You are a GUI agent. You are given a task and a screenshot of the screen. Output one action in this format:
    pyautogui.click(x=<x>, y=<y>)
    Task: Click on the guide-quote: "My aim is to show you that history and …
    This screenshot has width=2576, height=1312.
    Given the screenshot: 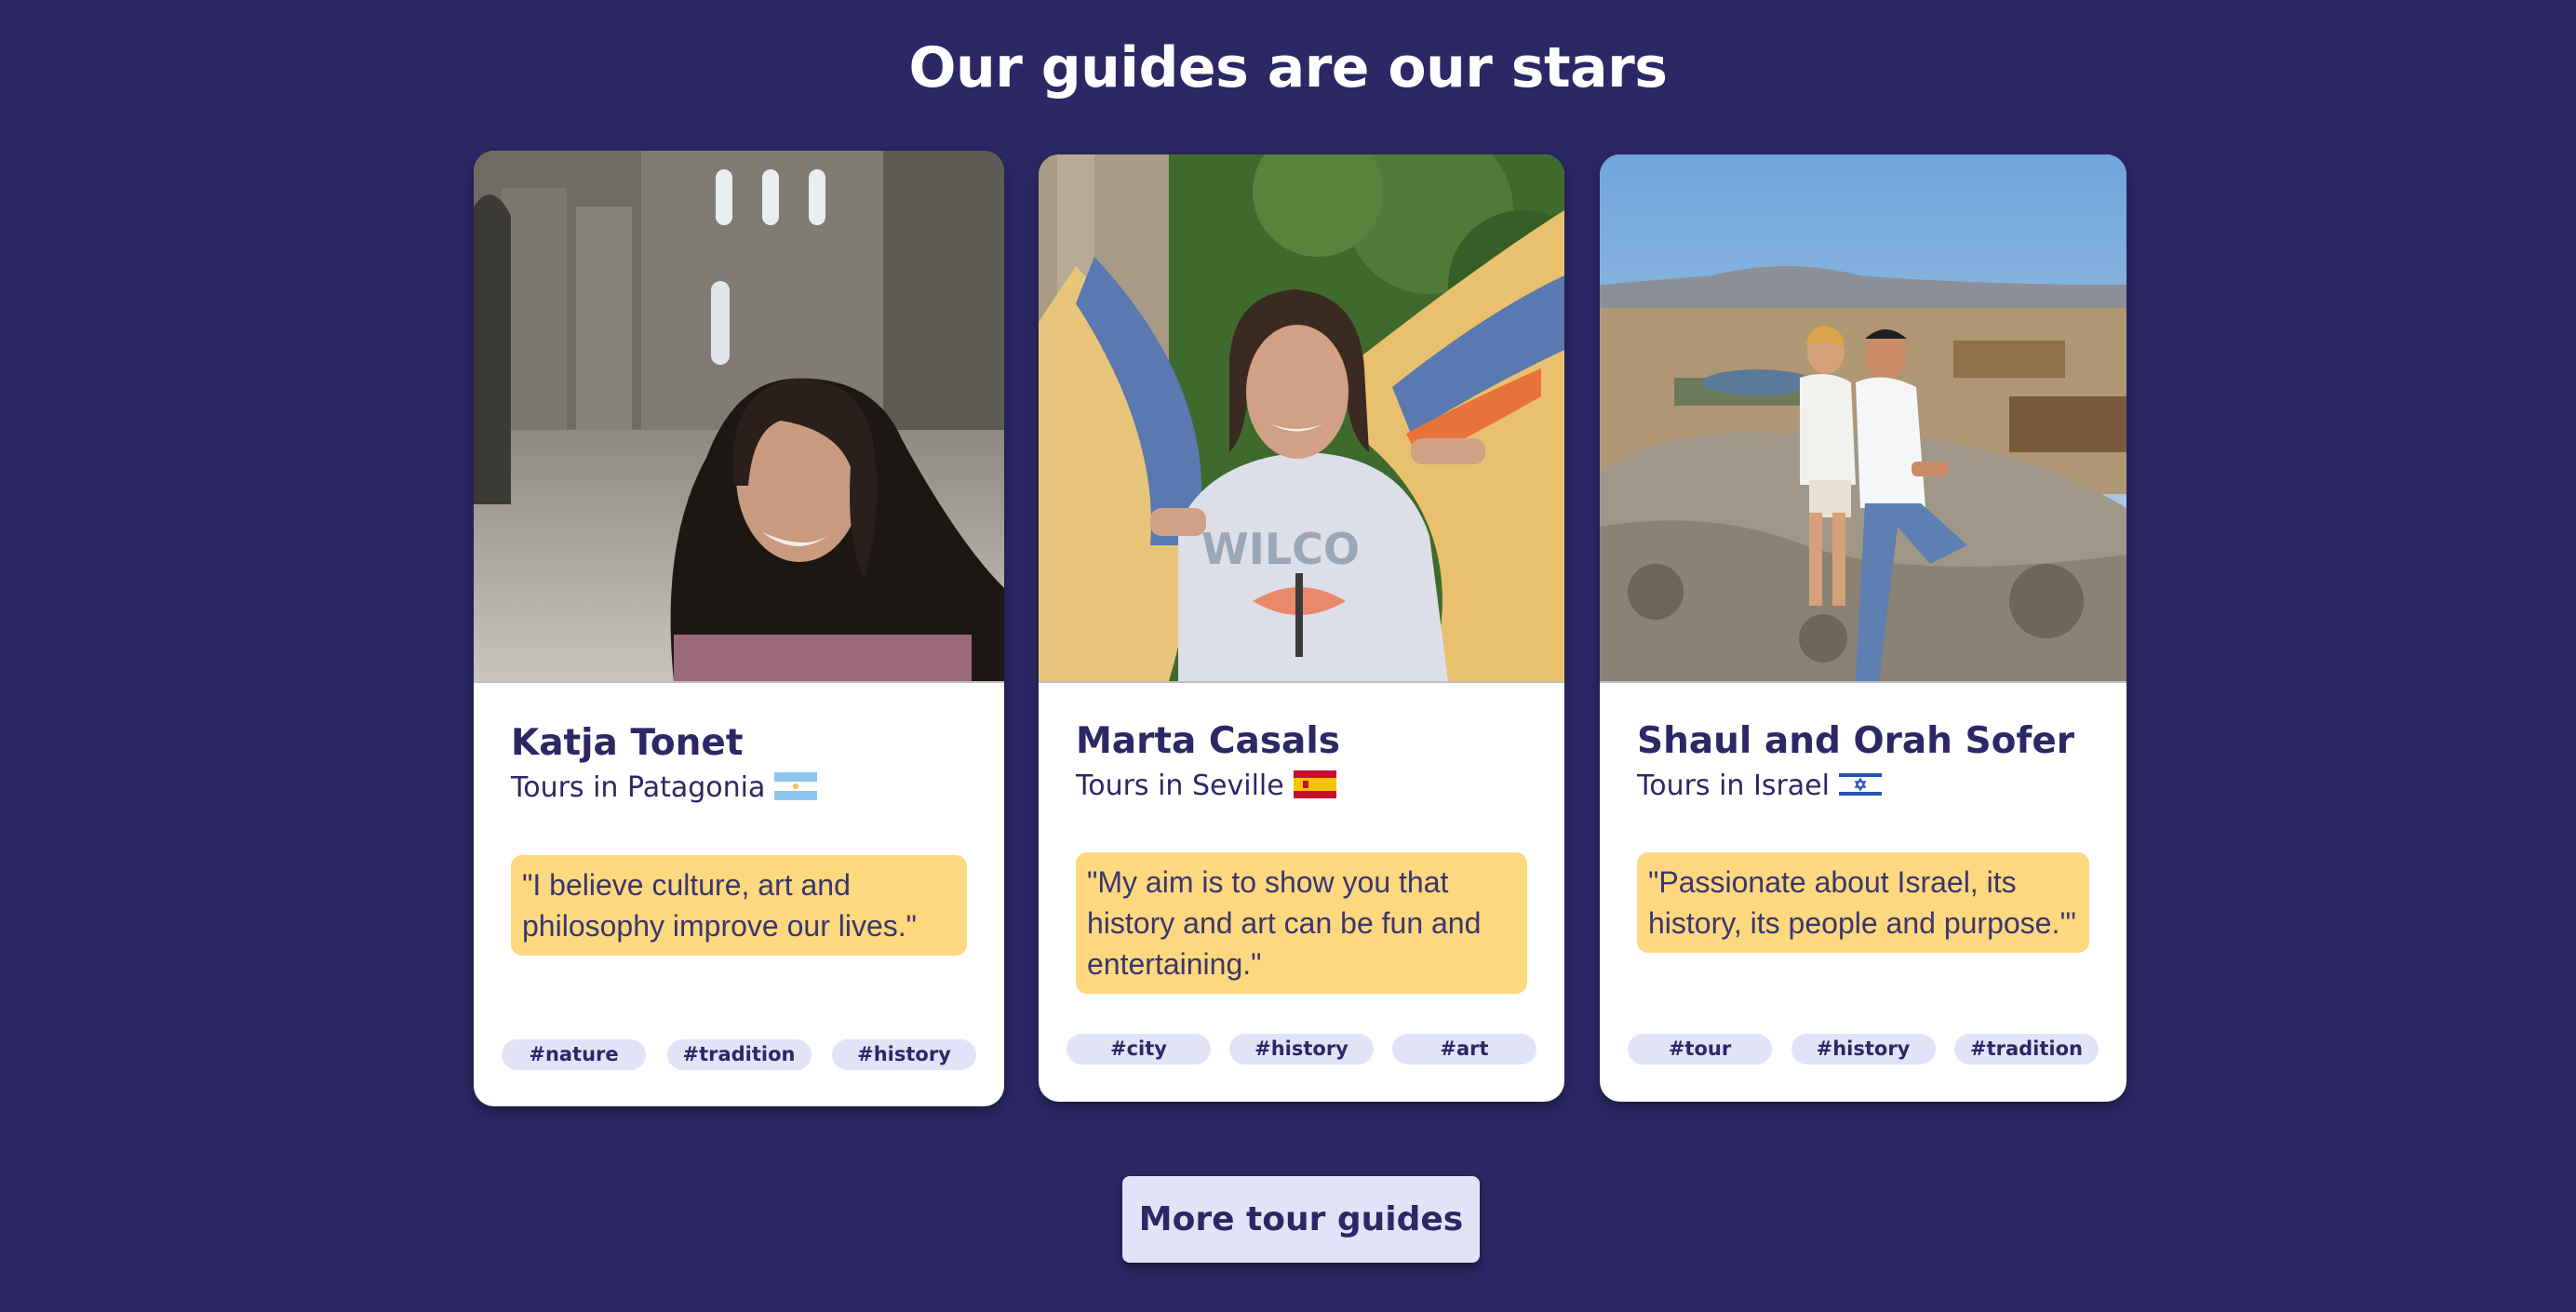 What is the action you would take?
    pyautogui.click(x=1301, y=923)
    